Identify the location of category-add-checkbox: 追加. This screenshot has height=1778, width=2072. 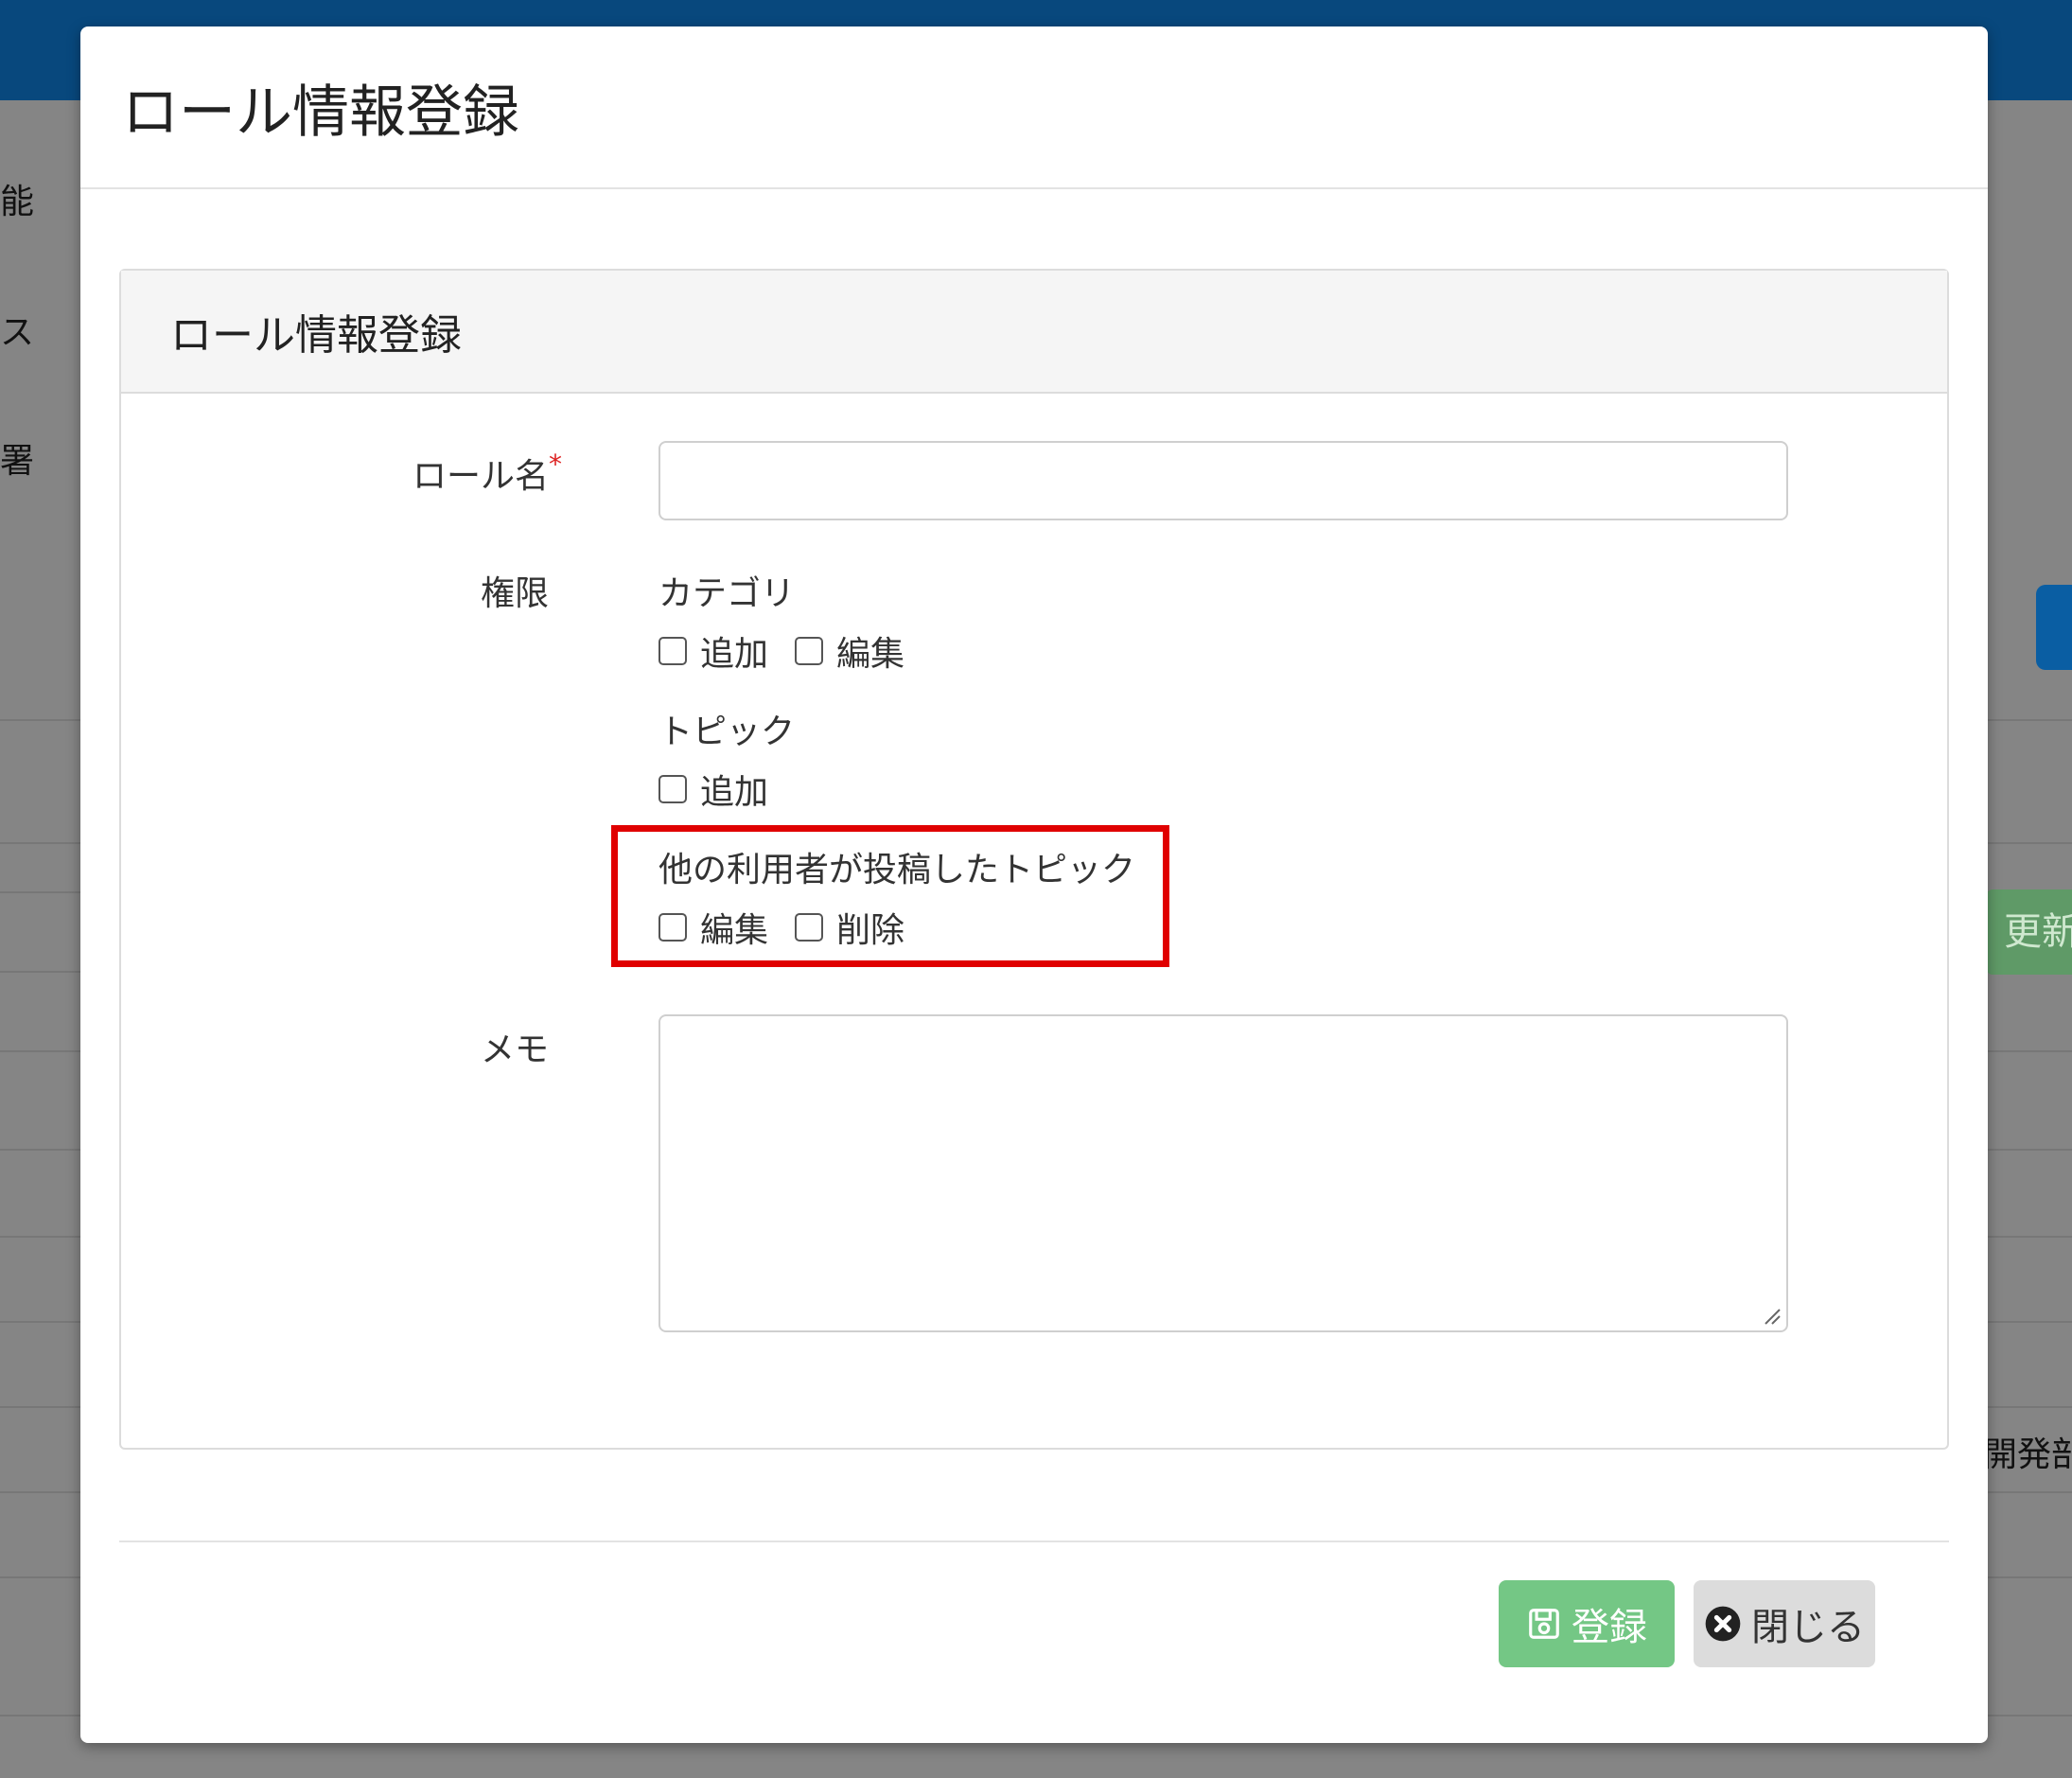
(713, 651).